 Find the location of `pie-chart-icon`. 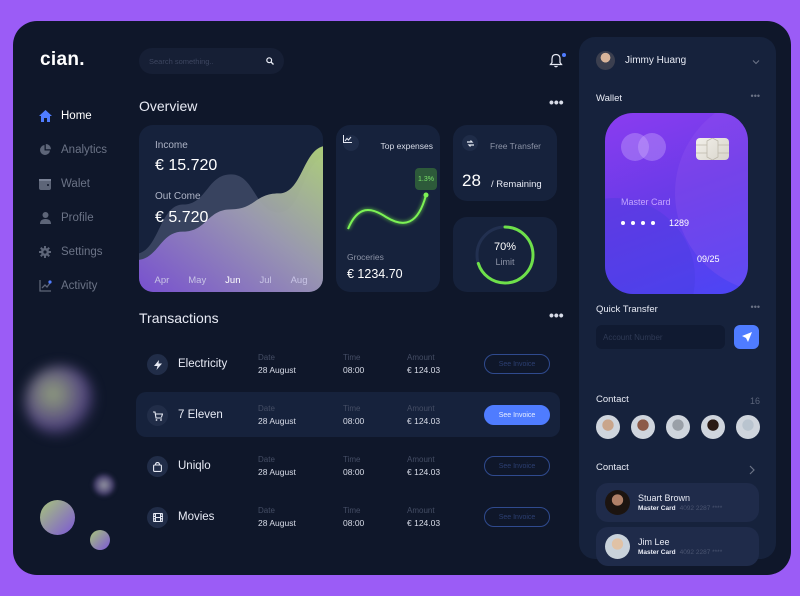

pie-chart-icon is located at coordinates (45, 150).